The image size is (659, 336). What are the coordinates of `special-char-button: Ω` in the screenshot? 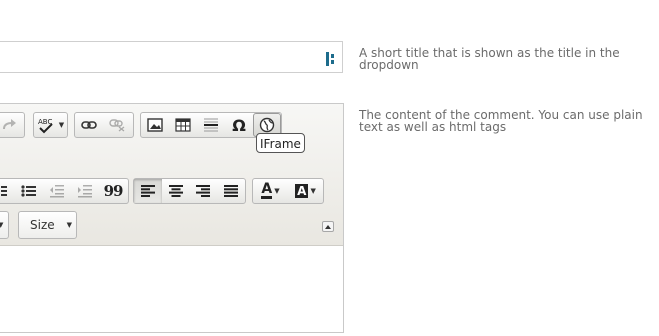 It's located at (239, 125).